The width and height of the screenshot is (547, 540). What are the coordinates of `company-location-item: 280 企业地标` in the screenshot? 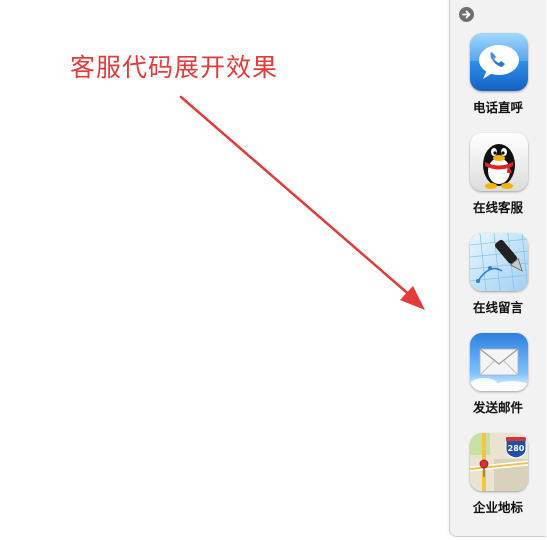 It's located at (498, 483).